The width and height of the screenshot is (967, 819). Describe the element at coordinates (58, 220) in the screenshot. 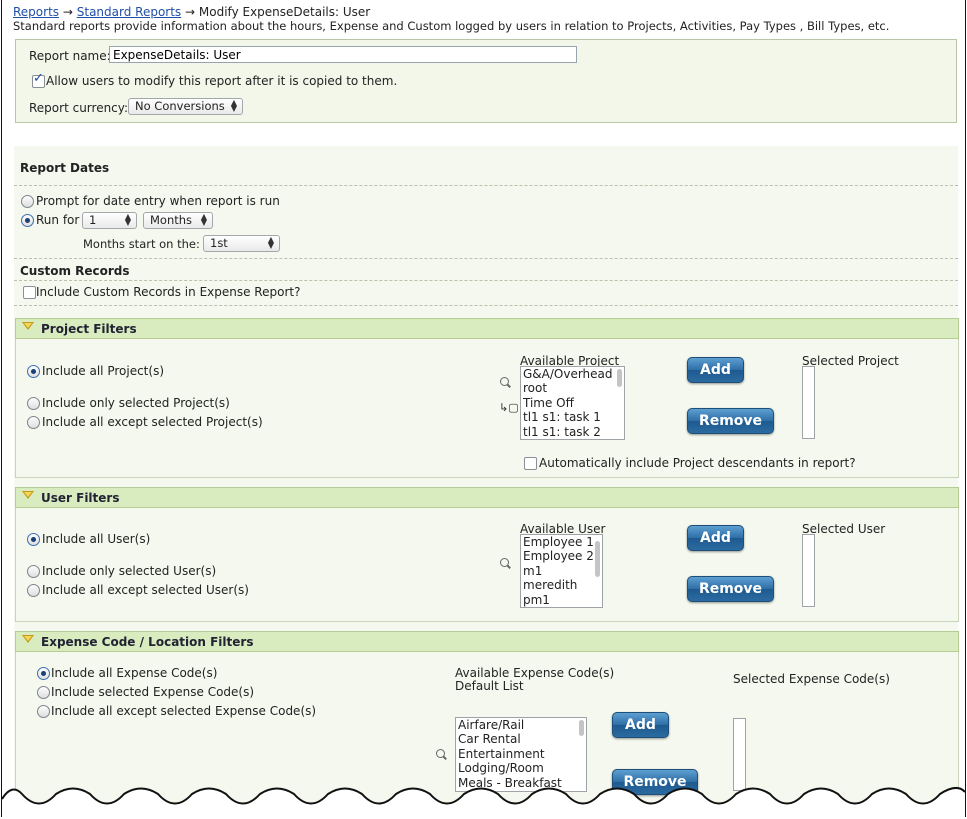

I see `run-for-label: Run for` at that location.